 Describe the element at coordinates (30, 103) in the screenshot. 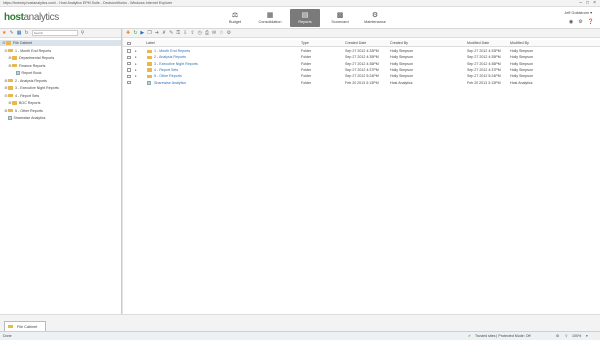

I see `tree-item-label: BOC Reports` at that location.